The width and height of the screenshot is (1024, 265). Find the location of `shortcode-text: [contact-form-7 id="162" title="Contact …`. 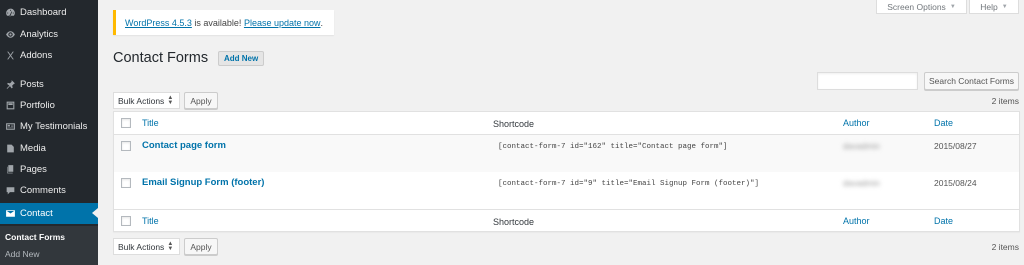

shortcode-text: [contact-form-7 id="162" title="Contact … is located at coordinates (613, 147).